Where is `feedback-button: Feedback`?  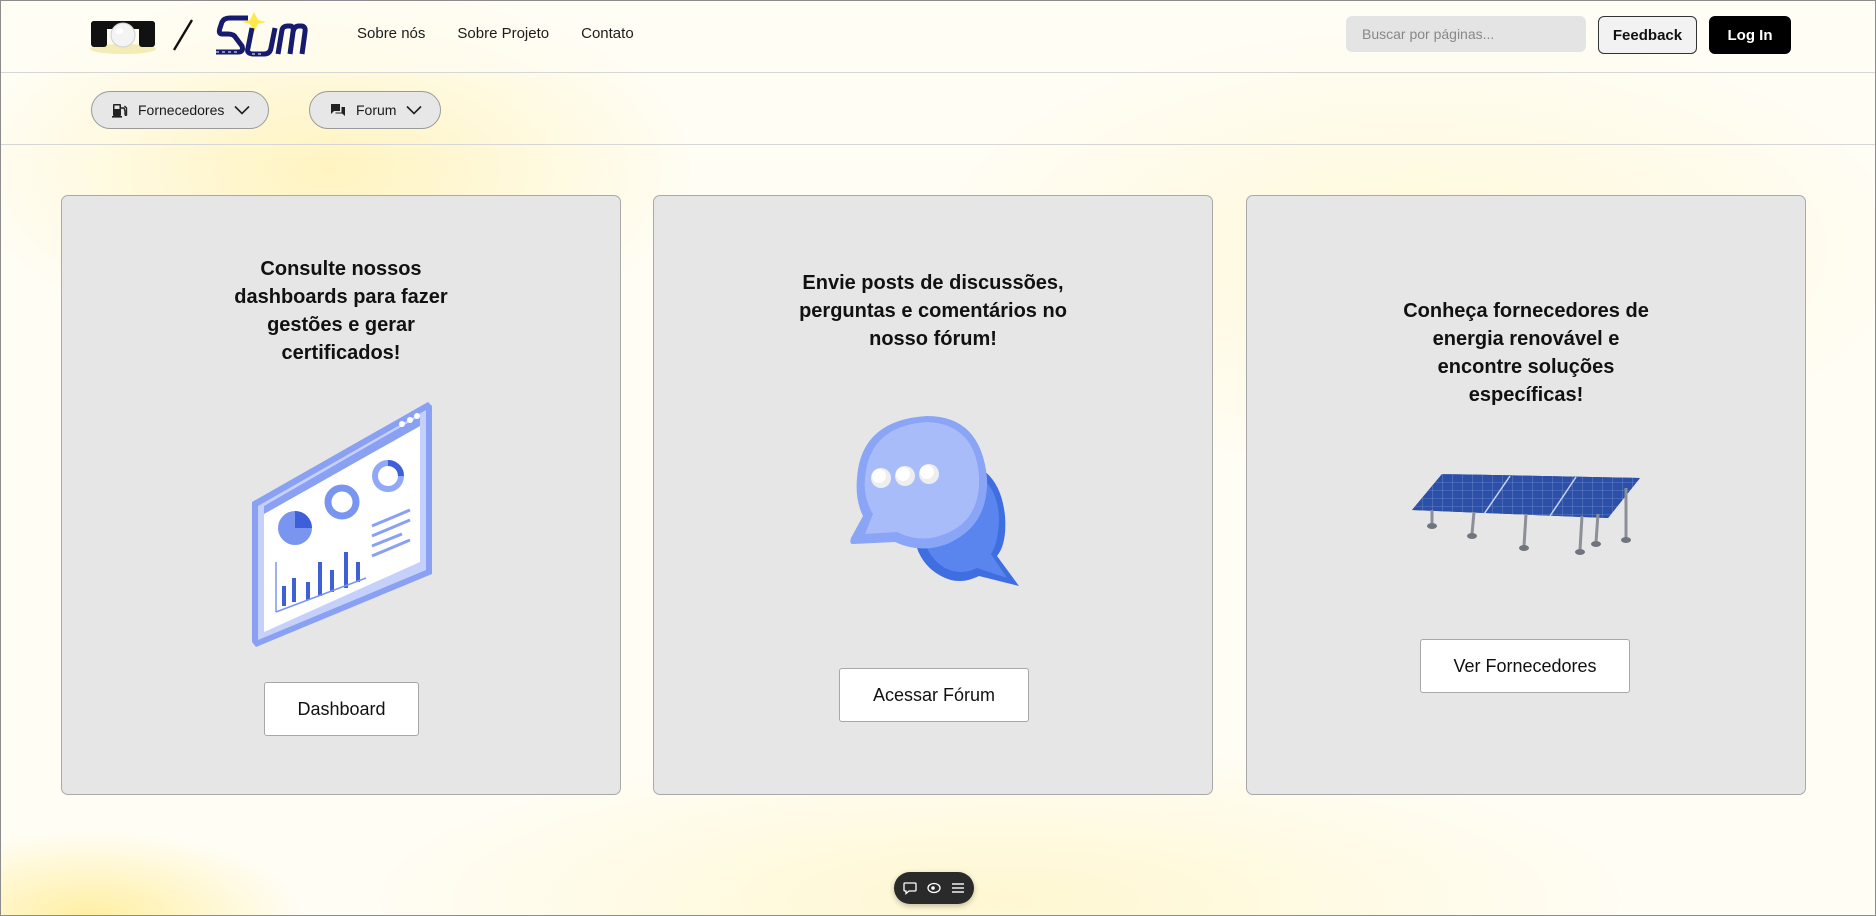 feedback-button: Feedback is located at coordinates (1647, 35).